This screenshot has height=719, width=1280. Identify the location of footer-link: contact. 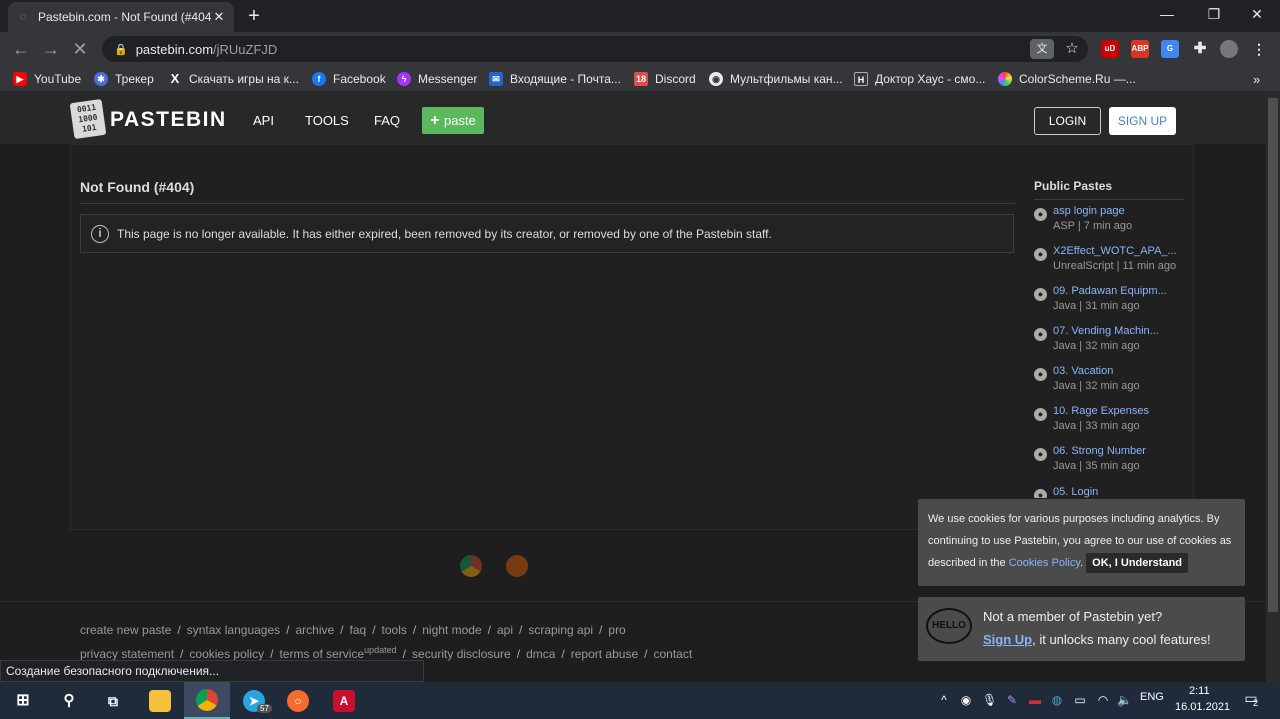
(672, 654).